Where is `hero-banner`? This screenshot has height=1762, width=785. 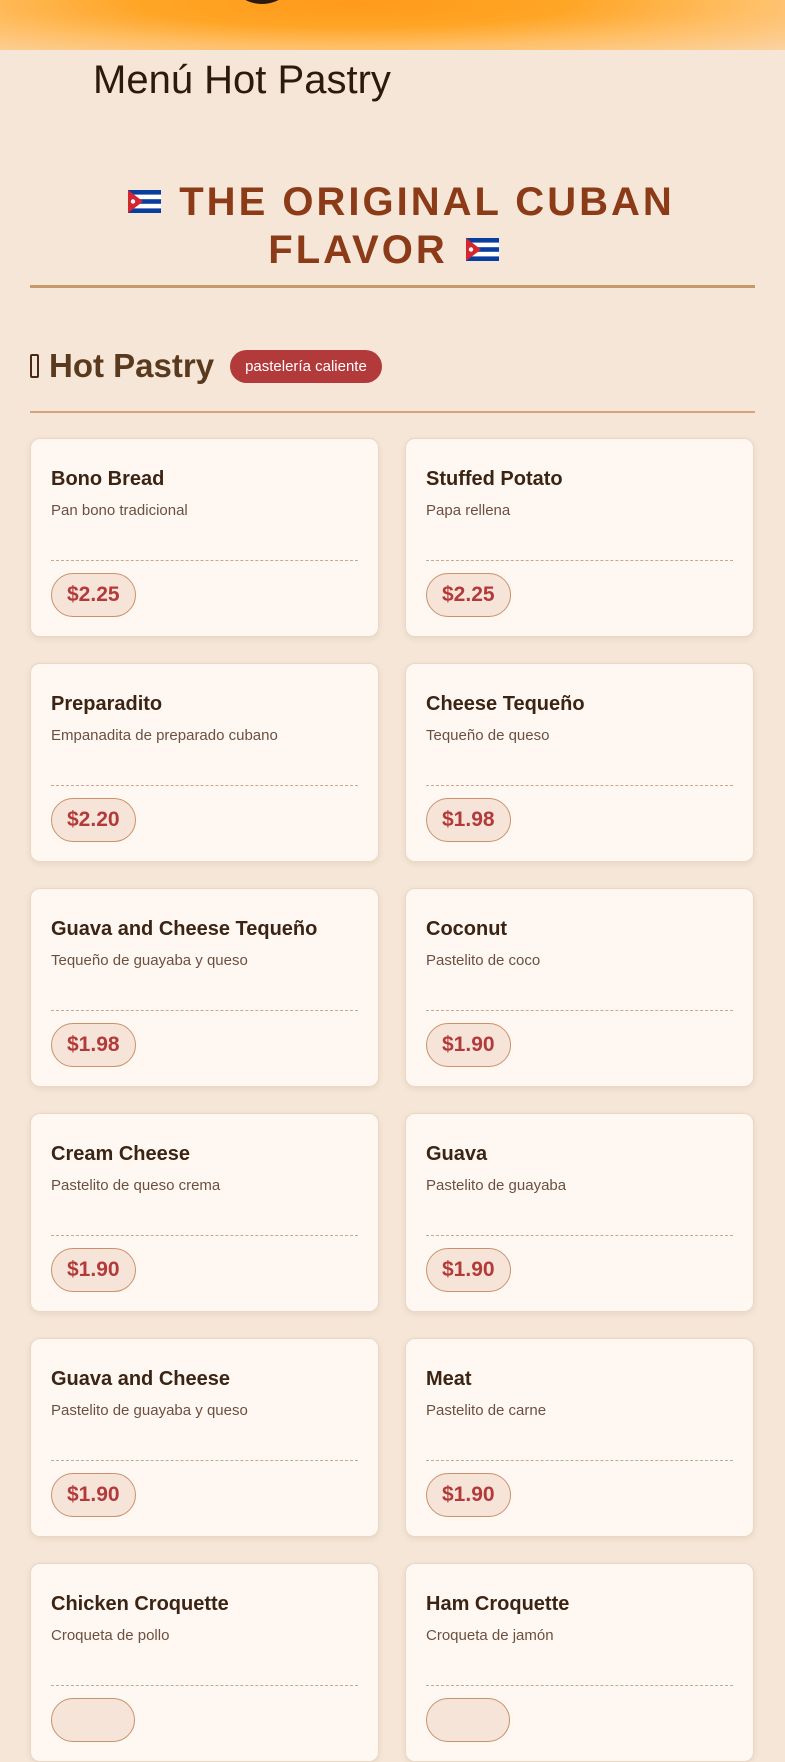 hero-banner is located at coordinates (392, 25).